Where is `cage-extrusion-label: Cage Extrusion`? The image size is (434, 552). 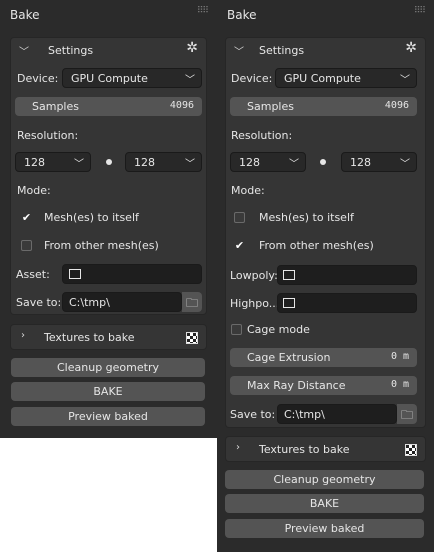
cage-extrusion-label: Cage Extrusion is located at coordinates (289, 357).